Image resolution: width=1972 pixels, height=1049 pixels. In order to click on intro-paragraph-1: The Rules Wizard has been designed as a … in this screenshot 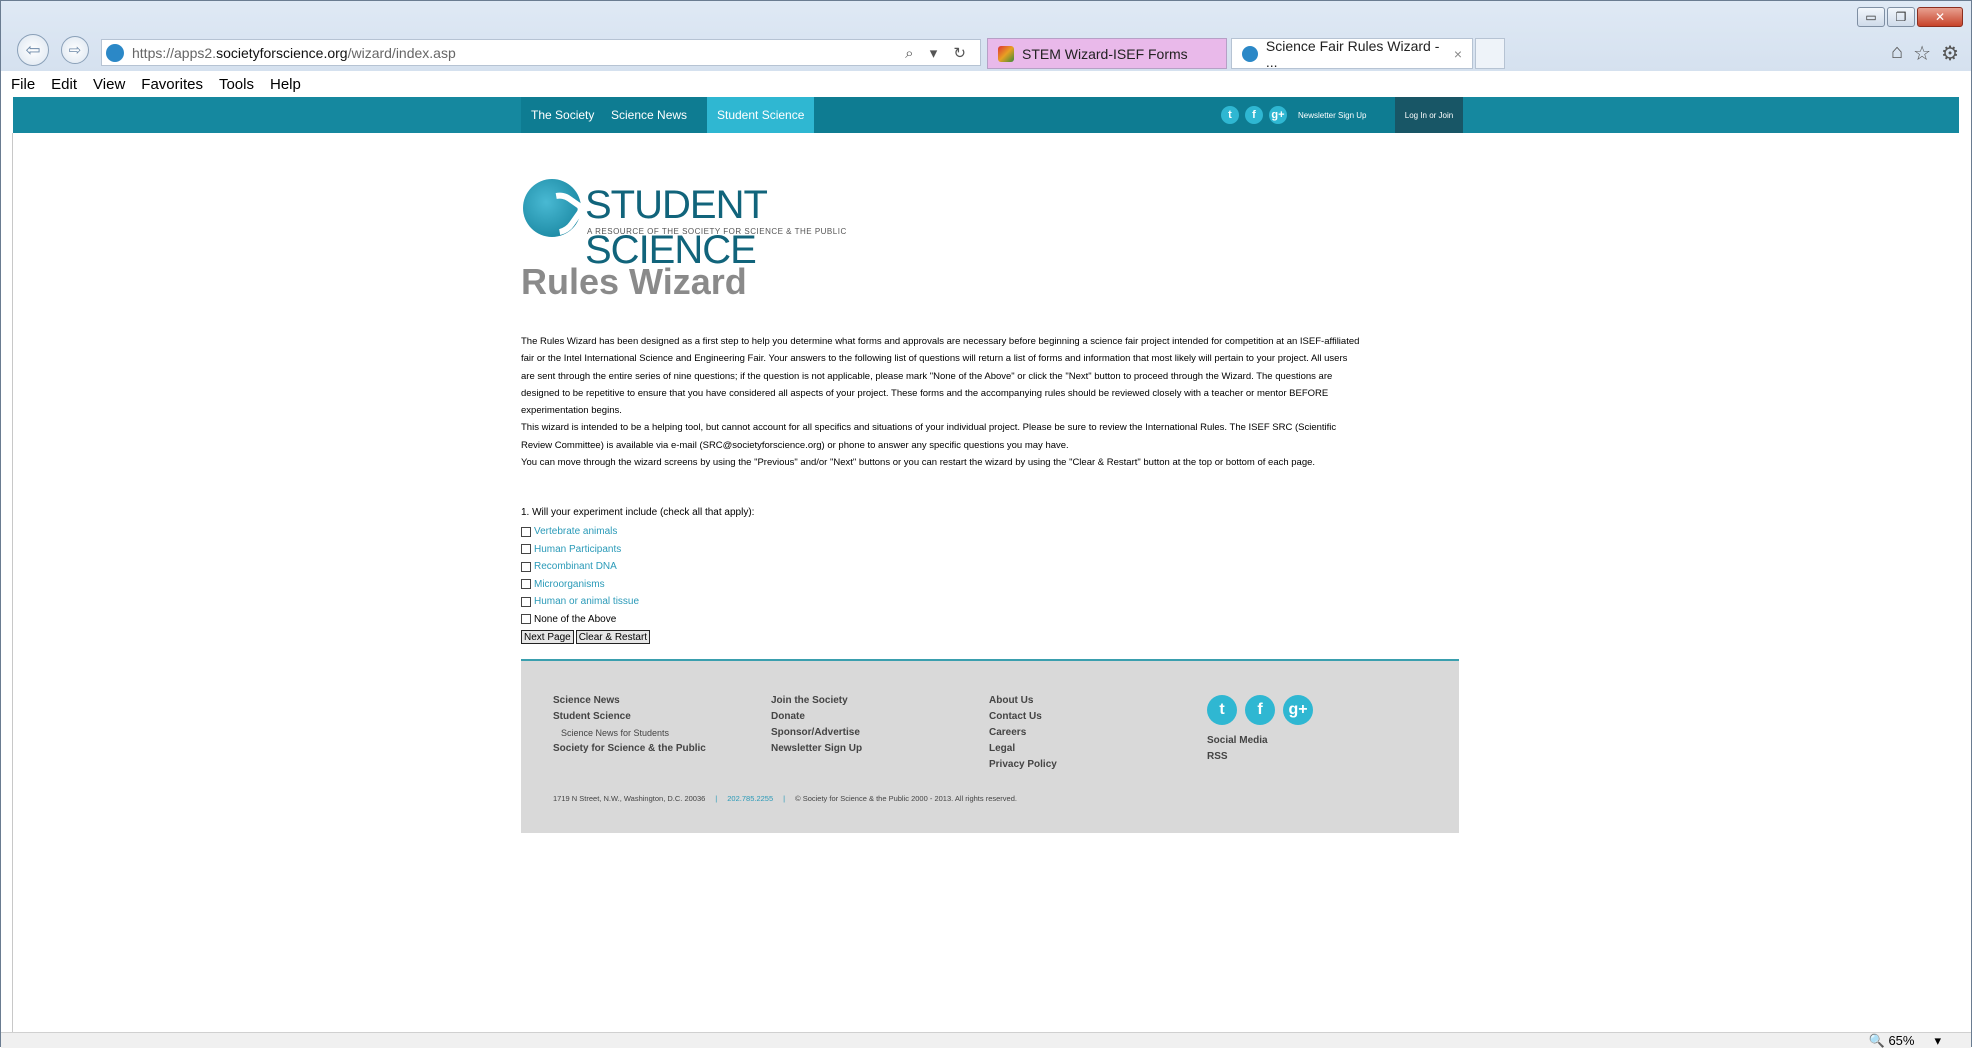, I will do `click(940, 376)`.